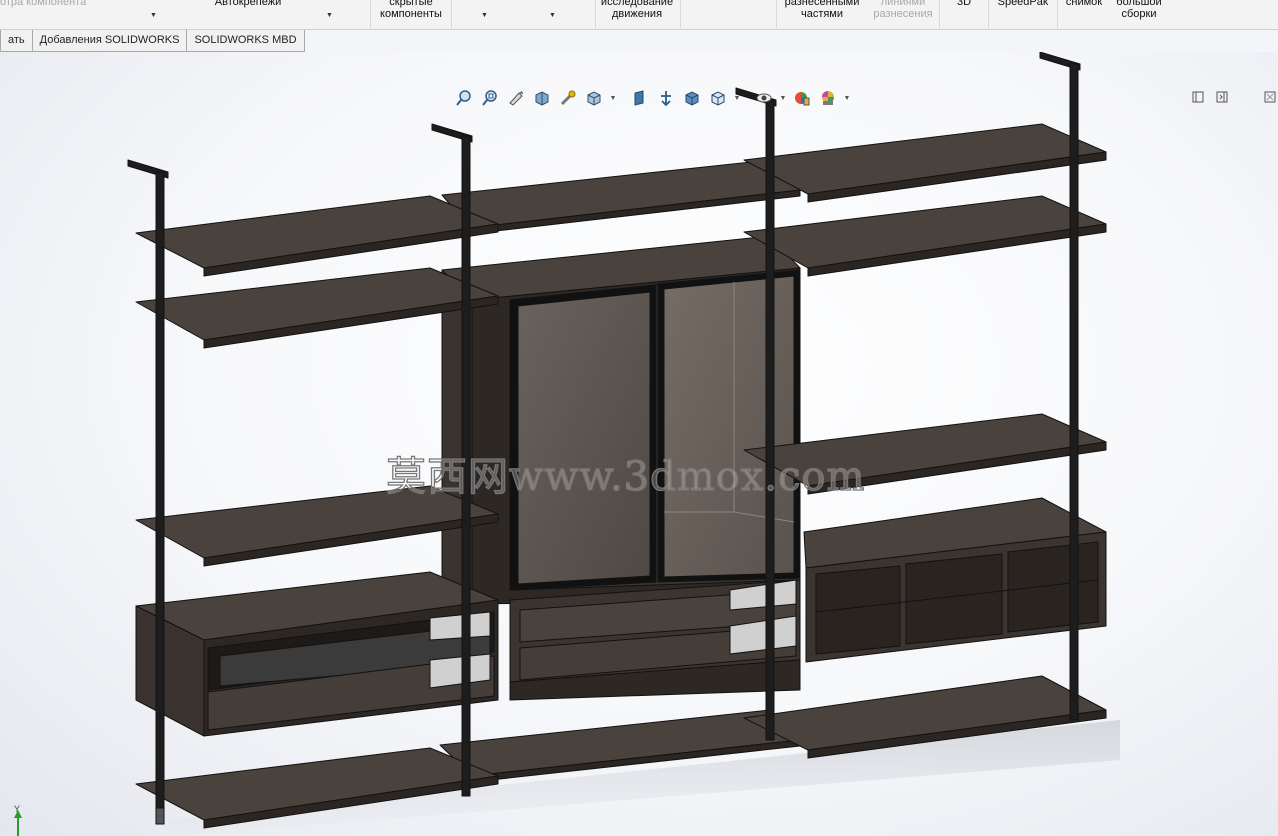 This screenshot has height=836, width=1278. Describe the element at coordinates (17, 809) in the screenshot. I see `triad-y-label: Y` at that location.